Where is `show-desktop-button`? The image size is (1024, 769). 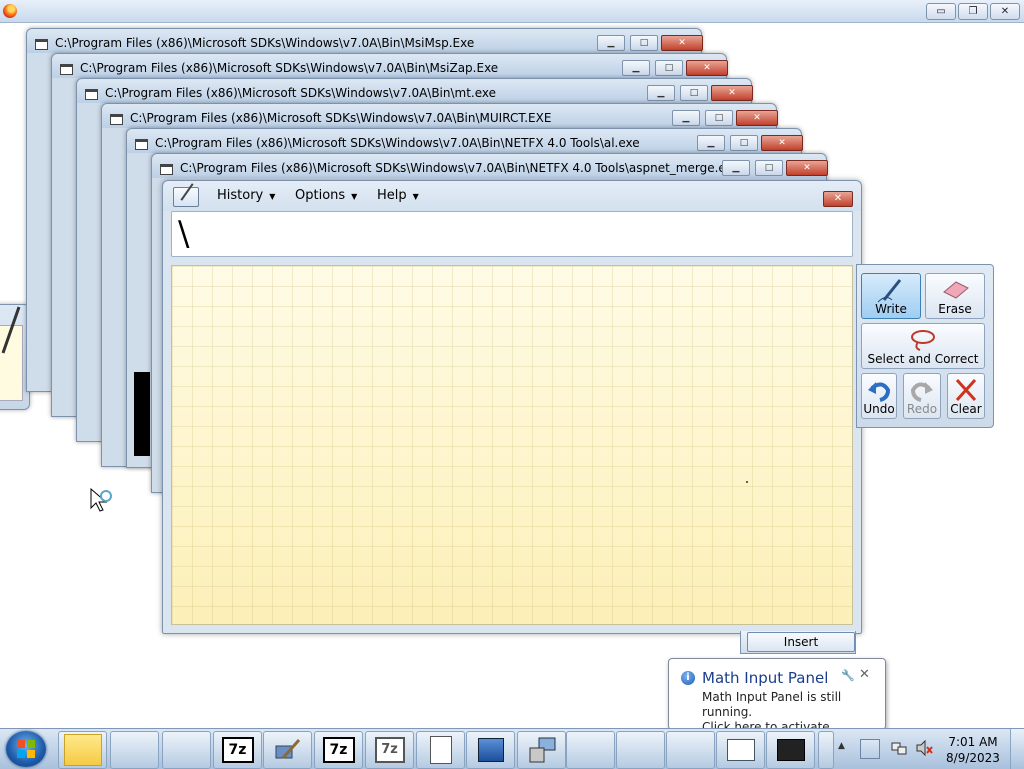 show-desktop-button is located at coordinates (1017, 749).